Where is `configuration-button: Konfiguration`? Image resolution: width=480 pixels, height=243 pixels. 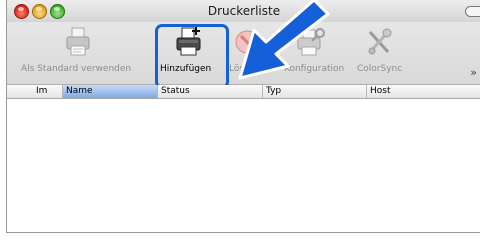
configuration-button: Konfiguration is located at coordinates (311, 53).